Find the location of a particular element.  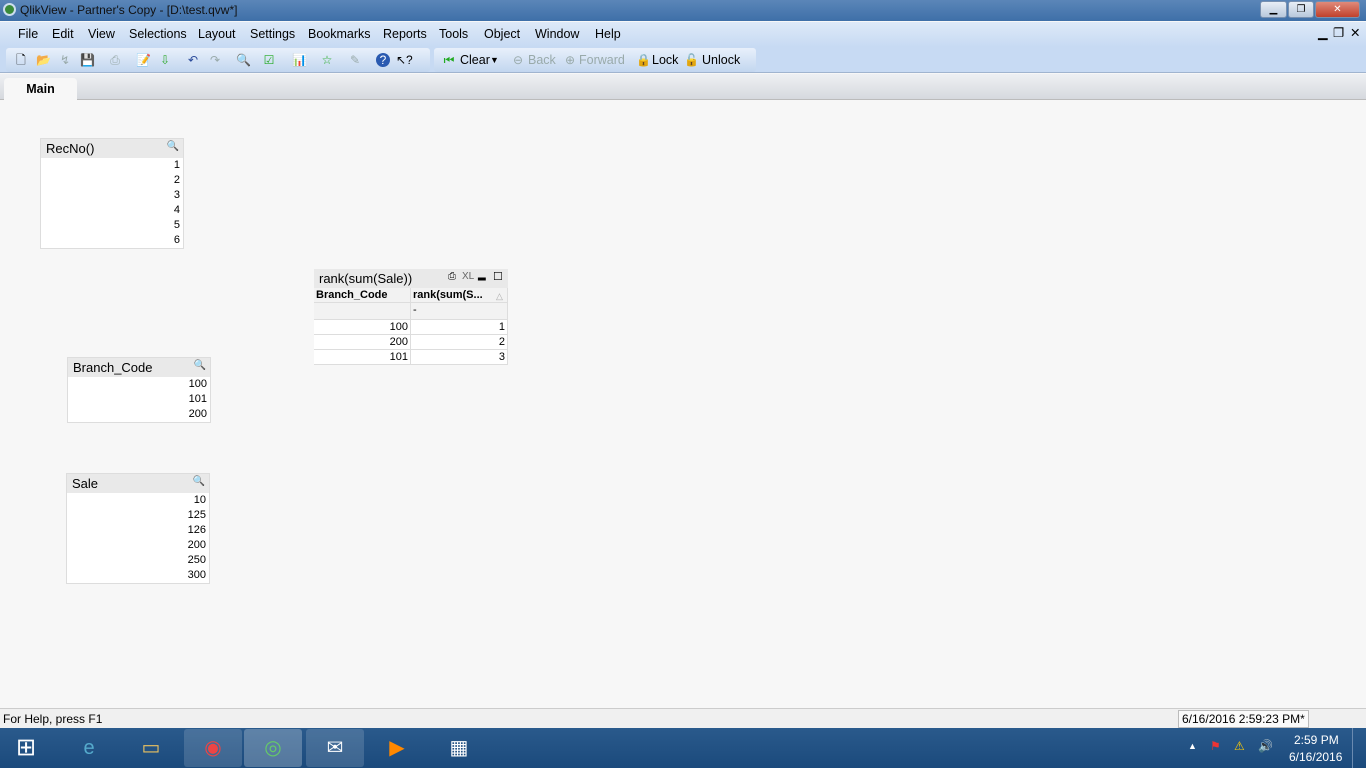

minimize-icon: ▂ is located at coordinates (482, 275).